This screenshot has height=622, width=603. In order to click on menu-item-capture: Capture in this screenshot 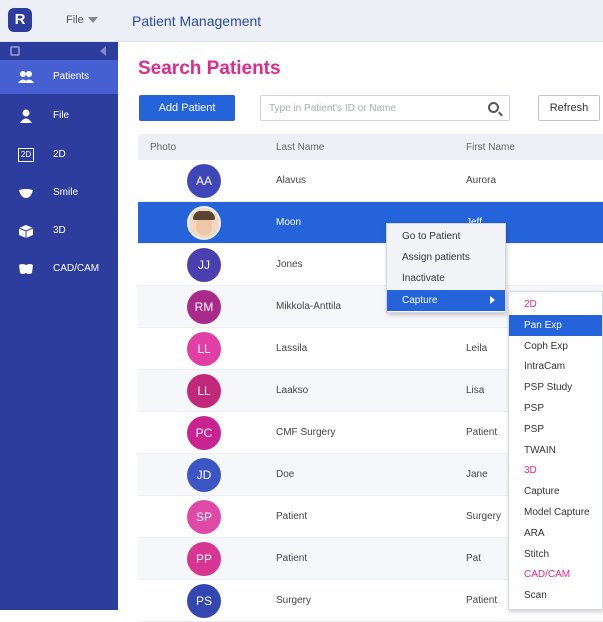, I will do `click(446, 300)`.